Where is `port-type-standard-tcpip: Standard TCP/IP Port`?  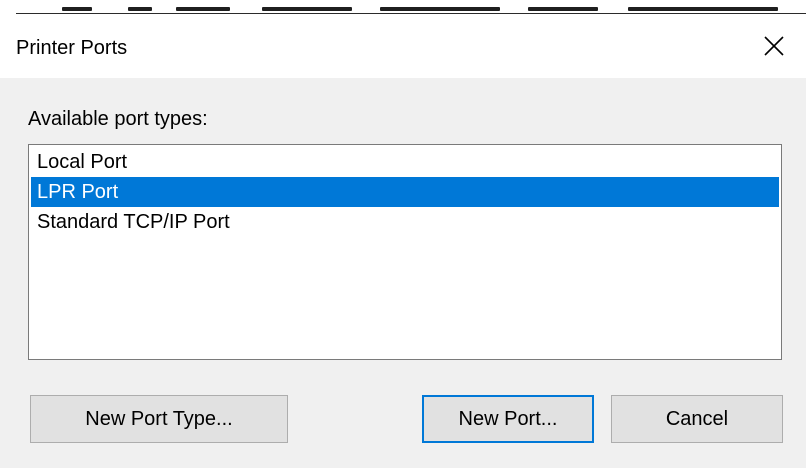
port-type-standard-tcpip: Standard TCP/IP Port is located at coordinates (405, 222).